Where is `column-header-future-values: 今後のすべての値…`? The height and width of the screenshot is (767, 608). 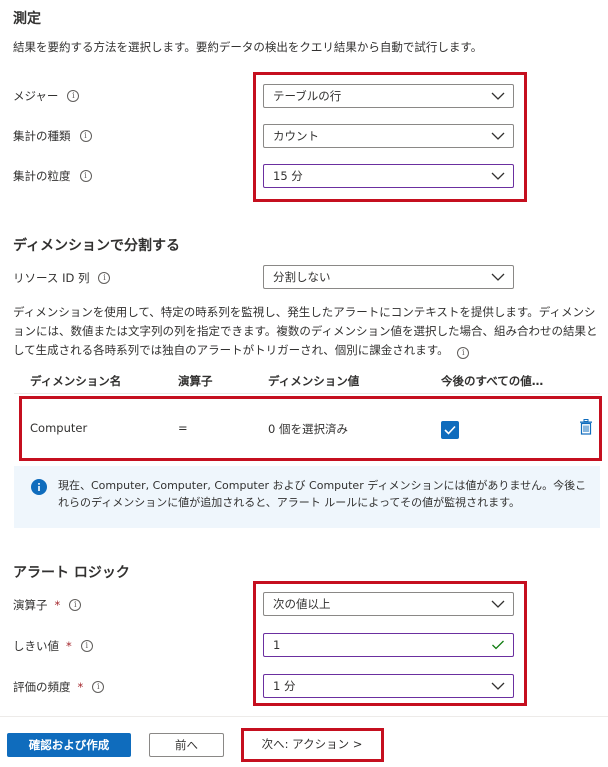
column-header-future-values: 今後のすべての値… is located at coordinates (492, 381).